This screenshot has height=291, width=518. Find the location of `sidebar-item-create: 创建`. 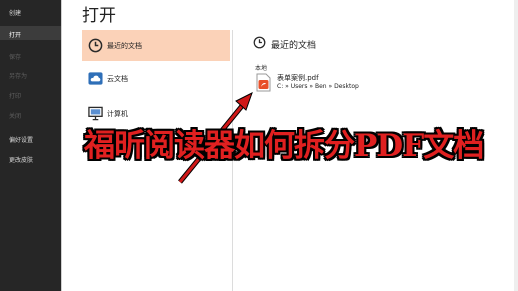

sidebar-item-create: 创建 is located at coordinates (15, 12).